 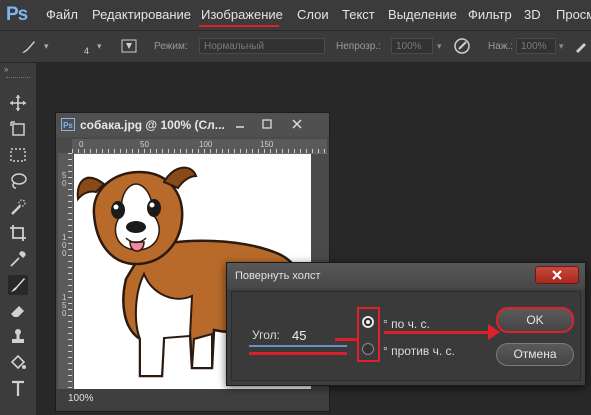 I want to click on dialog-title: Повернуть холст, so click(x=278, y=276).